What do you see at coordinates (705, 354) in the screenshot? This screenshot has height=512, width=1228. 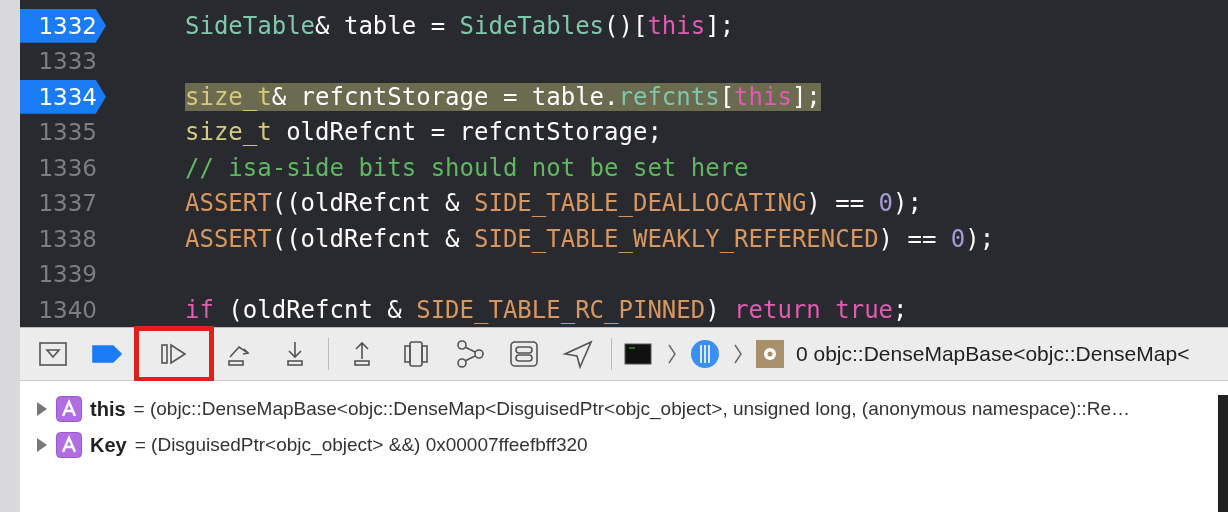 I see `thread-icon` at bounding box center [705, 354].